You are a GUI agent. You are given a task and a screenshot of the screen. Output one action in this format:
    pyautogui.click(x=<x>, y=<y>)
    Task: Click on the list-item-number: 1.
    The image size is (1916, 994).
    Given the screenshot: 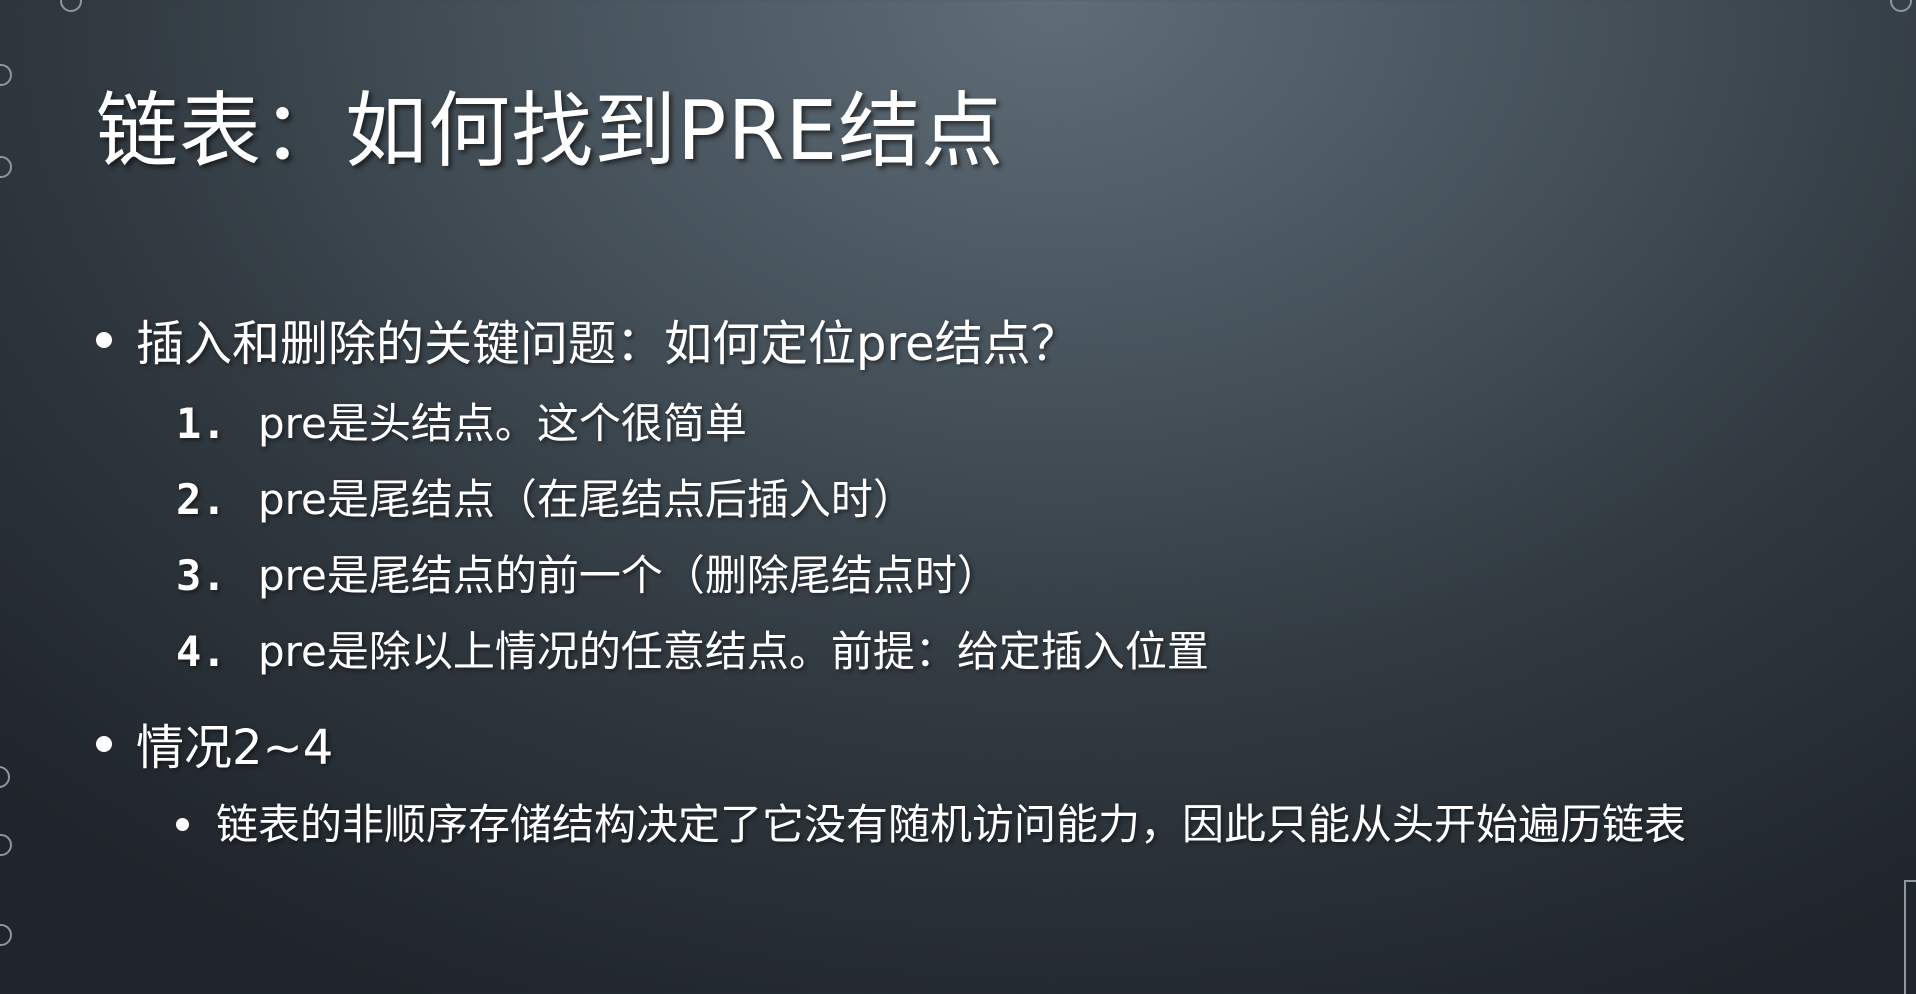 What is the action you would take?
    pyautogui.click(x=201, y=423)
    